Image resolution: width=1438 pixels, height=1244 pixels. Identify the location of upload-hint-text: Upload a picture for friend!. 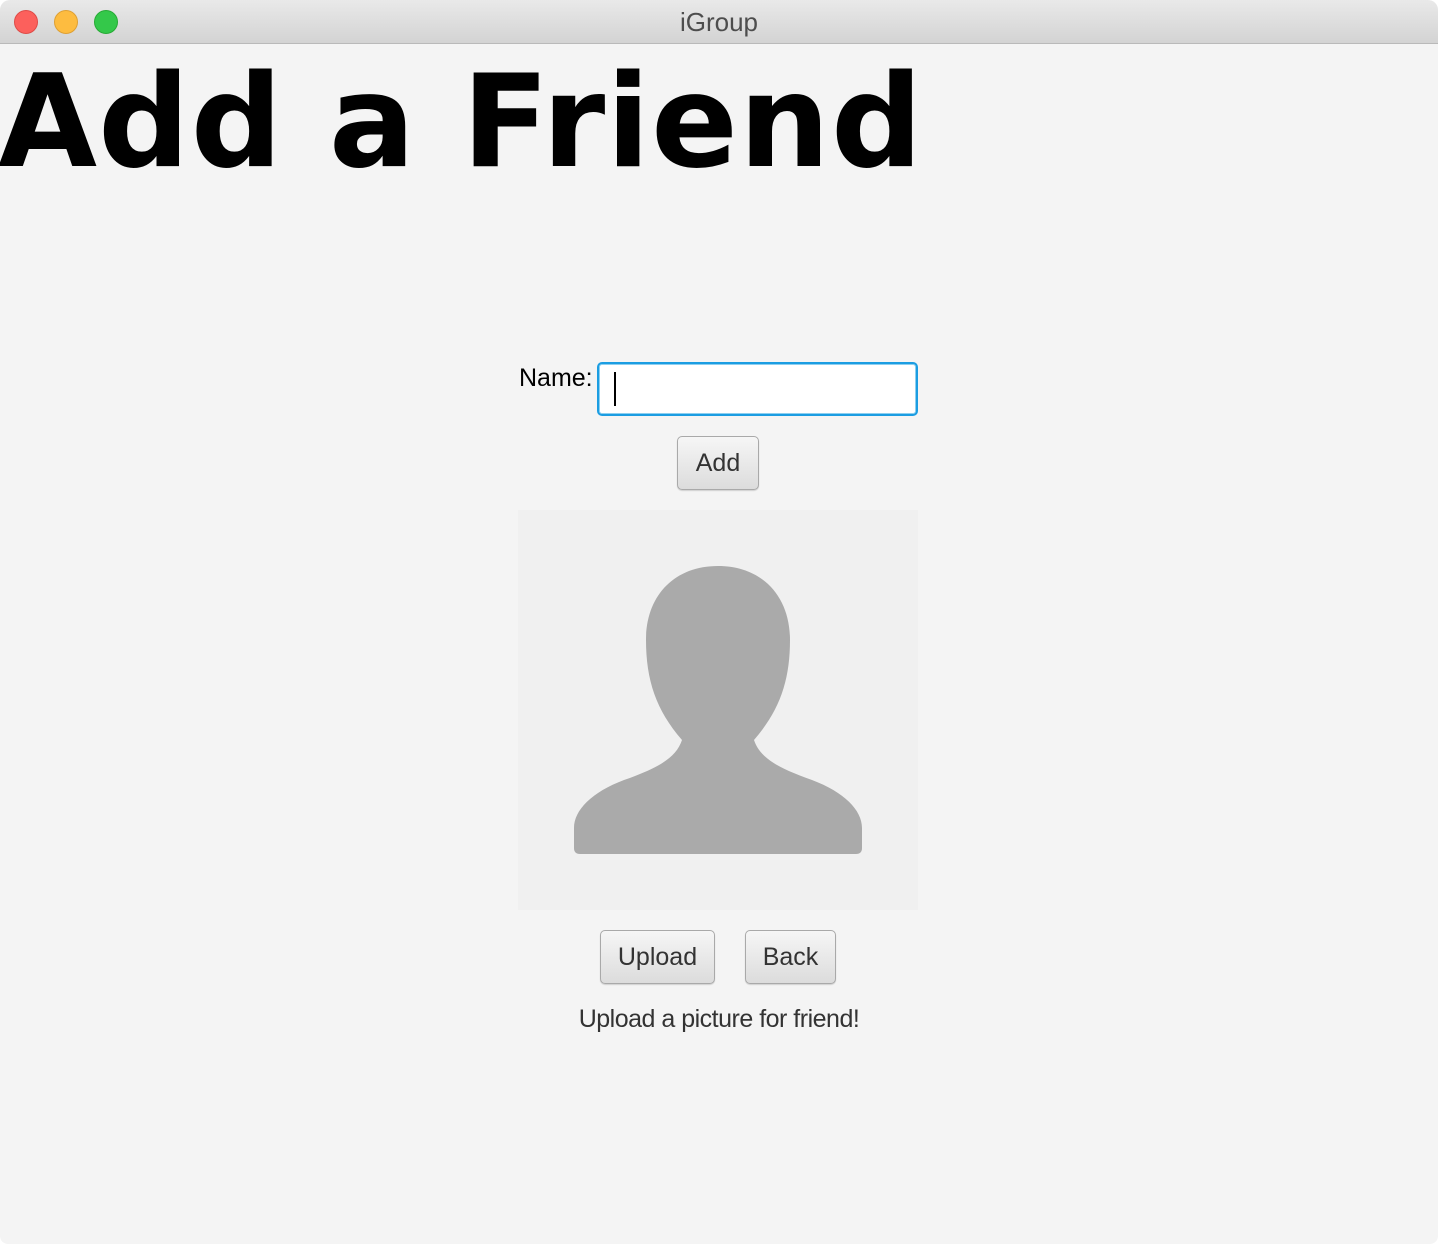
(719, 1019).